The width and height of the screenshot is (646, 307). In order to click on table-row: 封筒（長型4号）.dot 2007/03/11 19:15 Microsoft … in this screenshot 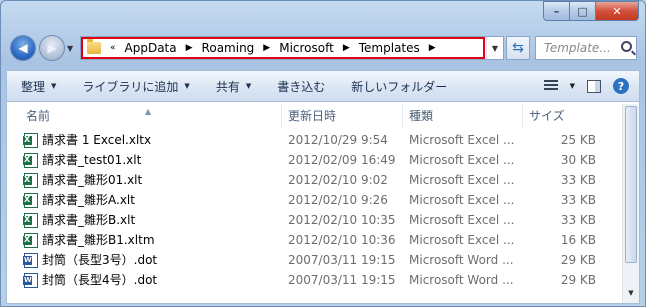, I will do `click(314, 280)`.